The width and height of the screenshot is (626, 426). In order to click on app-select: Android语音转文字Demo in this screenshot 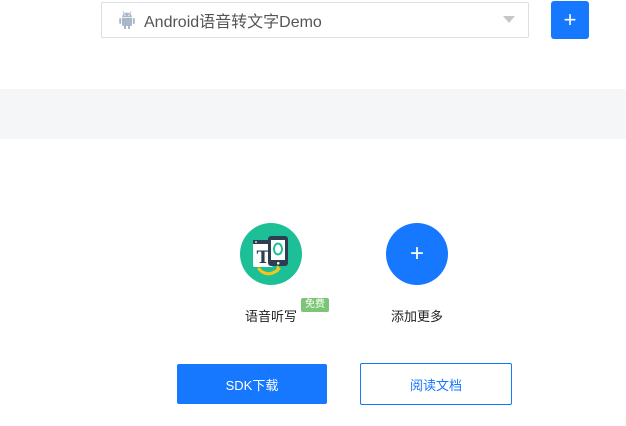, I will do `click(315, 20)`.